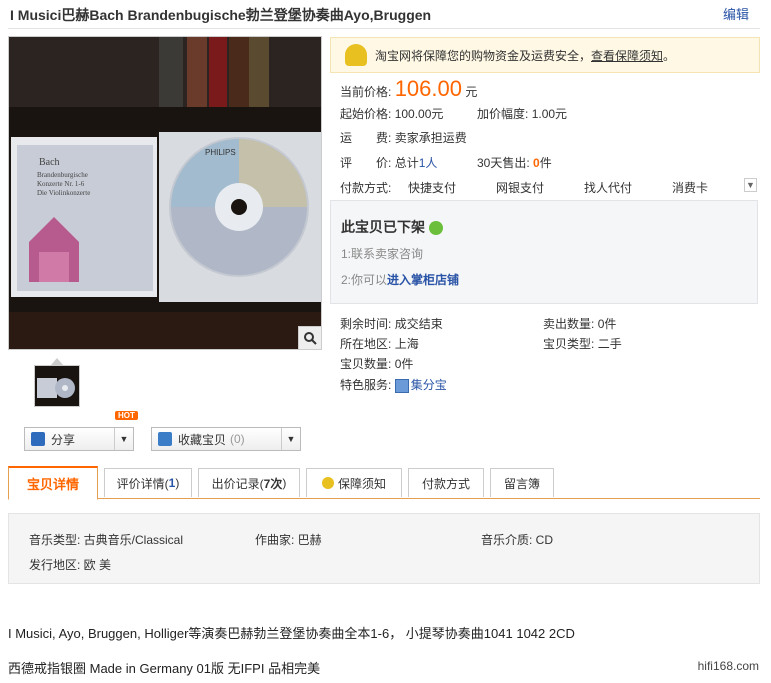 The height and width of the screenshot is (683, 771). I want to click on sold-quantity: 卖出数量: 0件, so click(580, 324).